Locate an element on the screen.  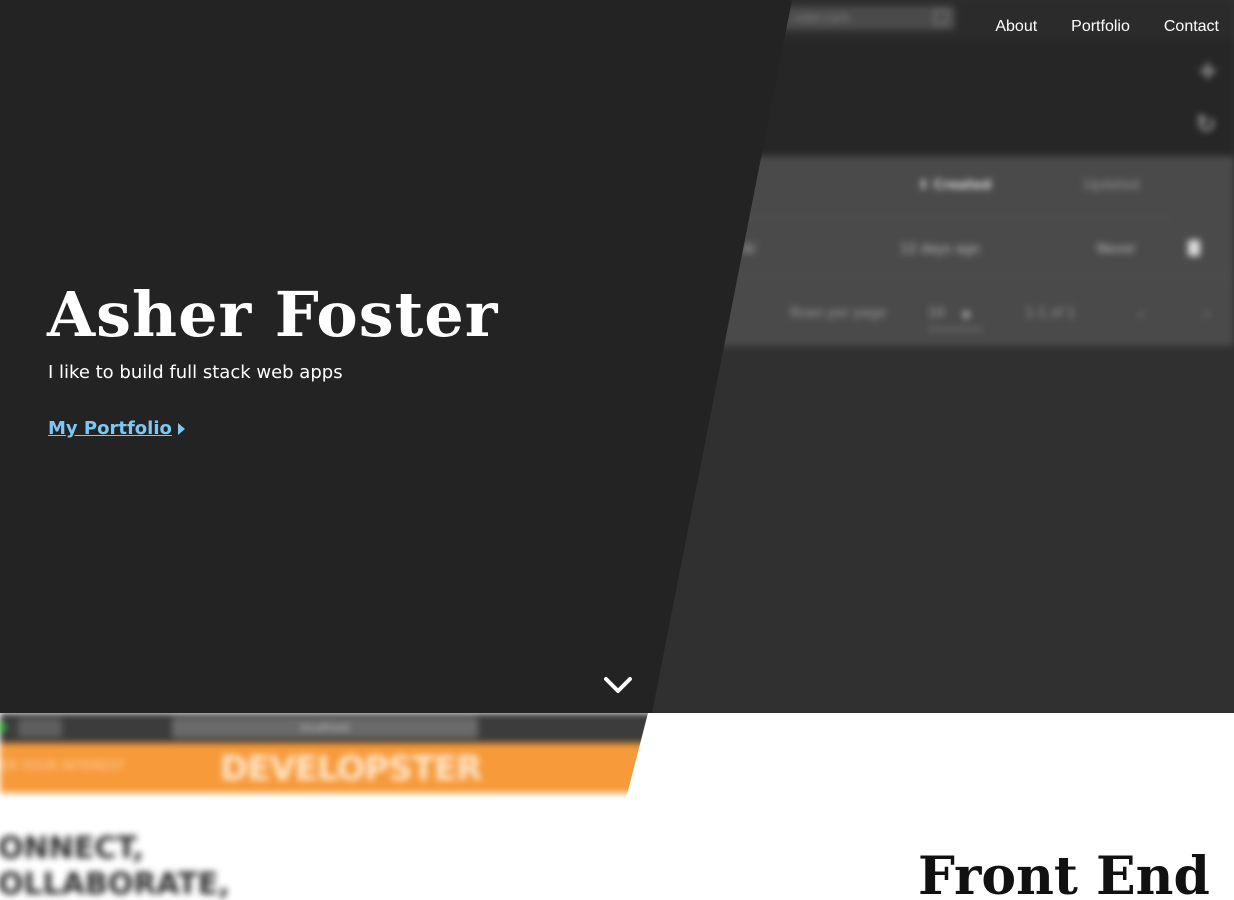
project-url-field: localhost is located at coordinates (325, 727).